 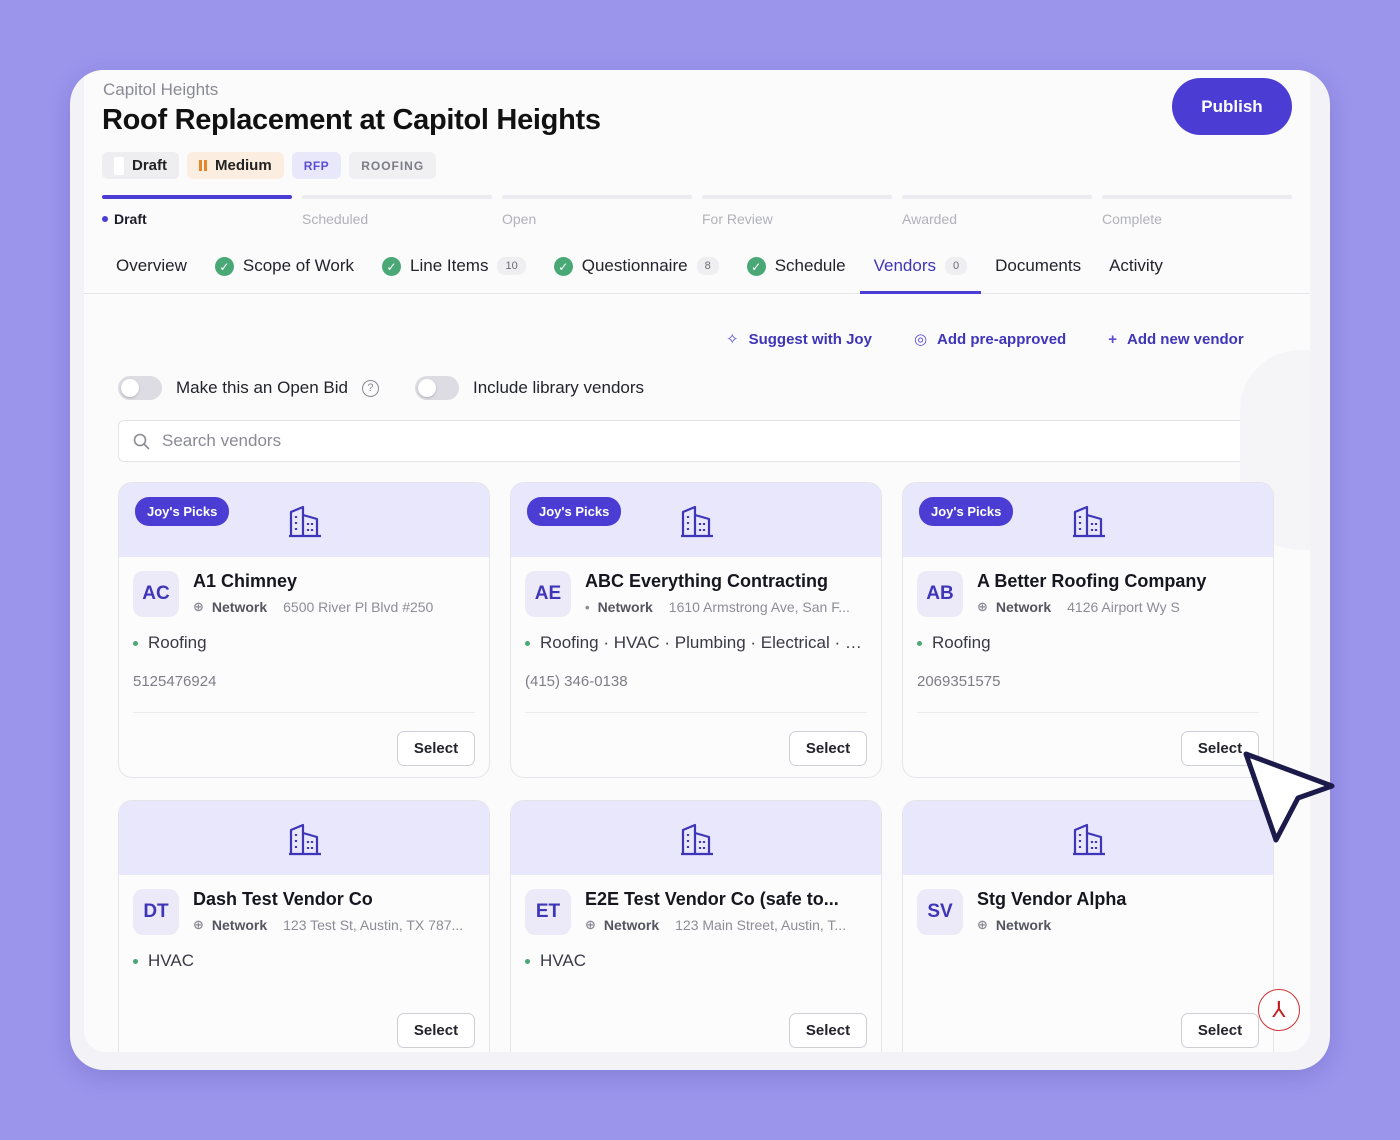 I want to click on tab-vendors: Vendors 0, so click(x=920, y=273).